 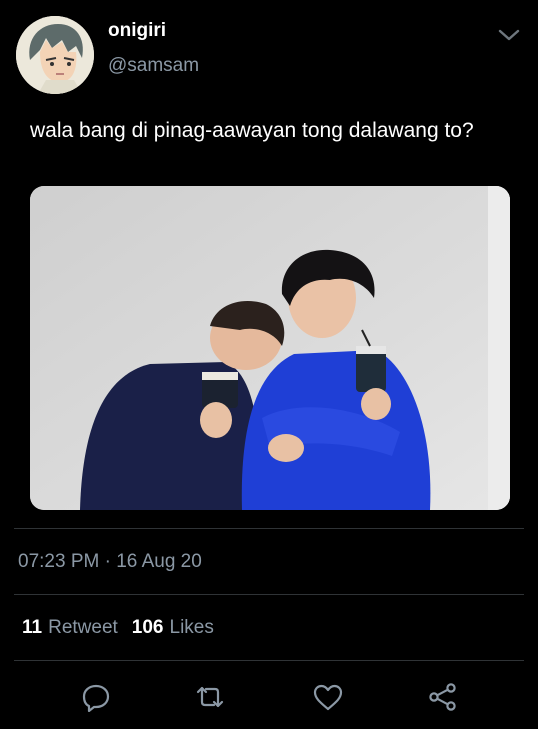 I want to click on retweet-button, so click(x=210, y=697).